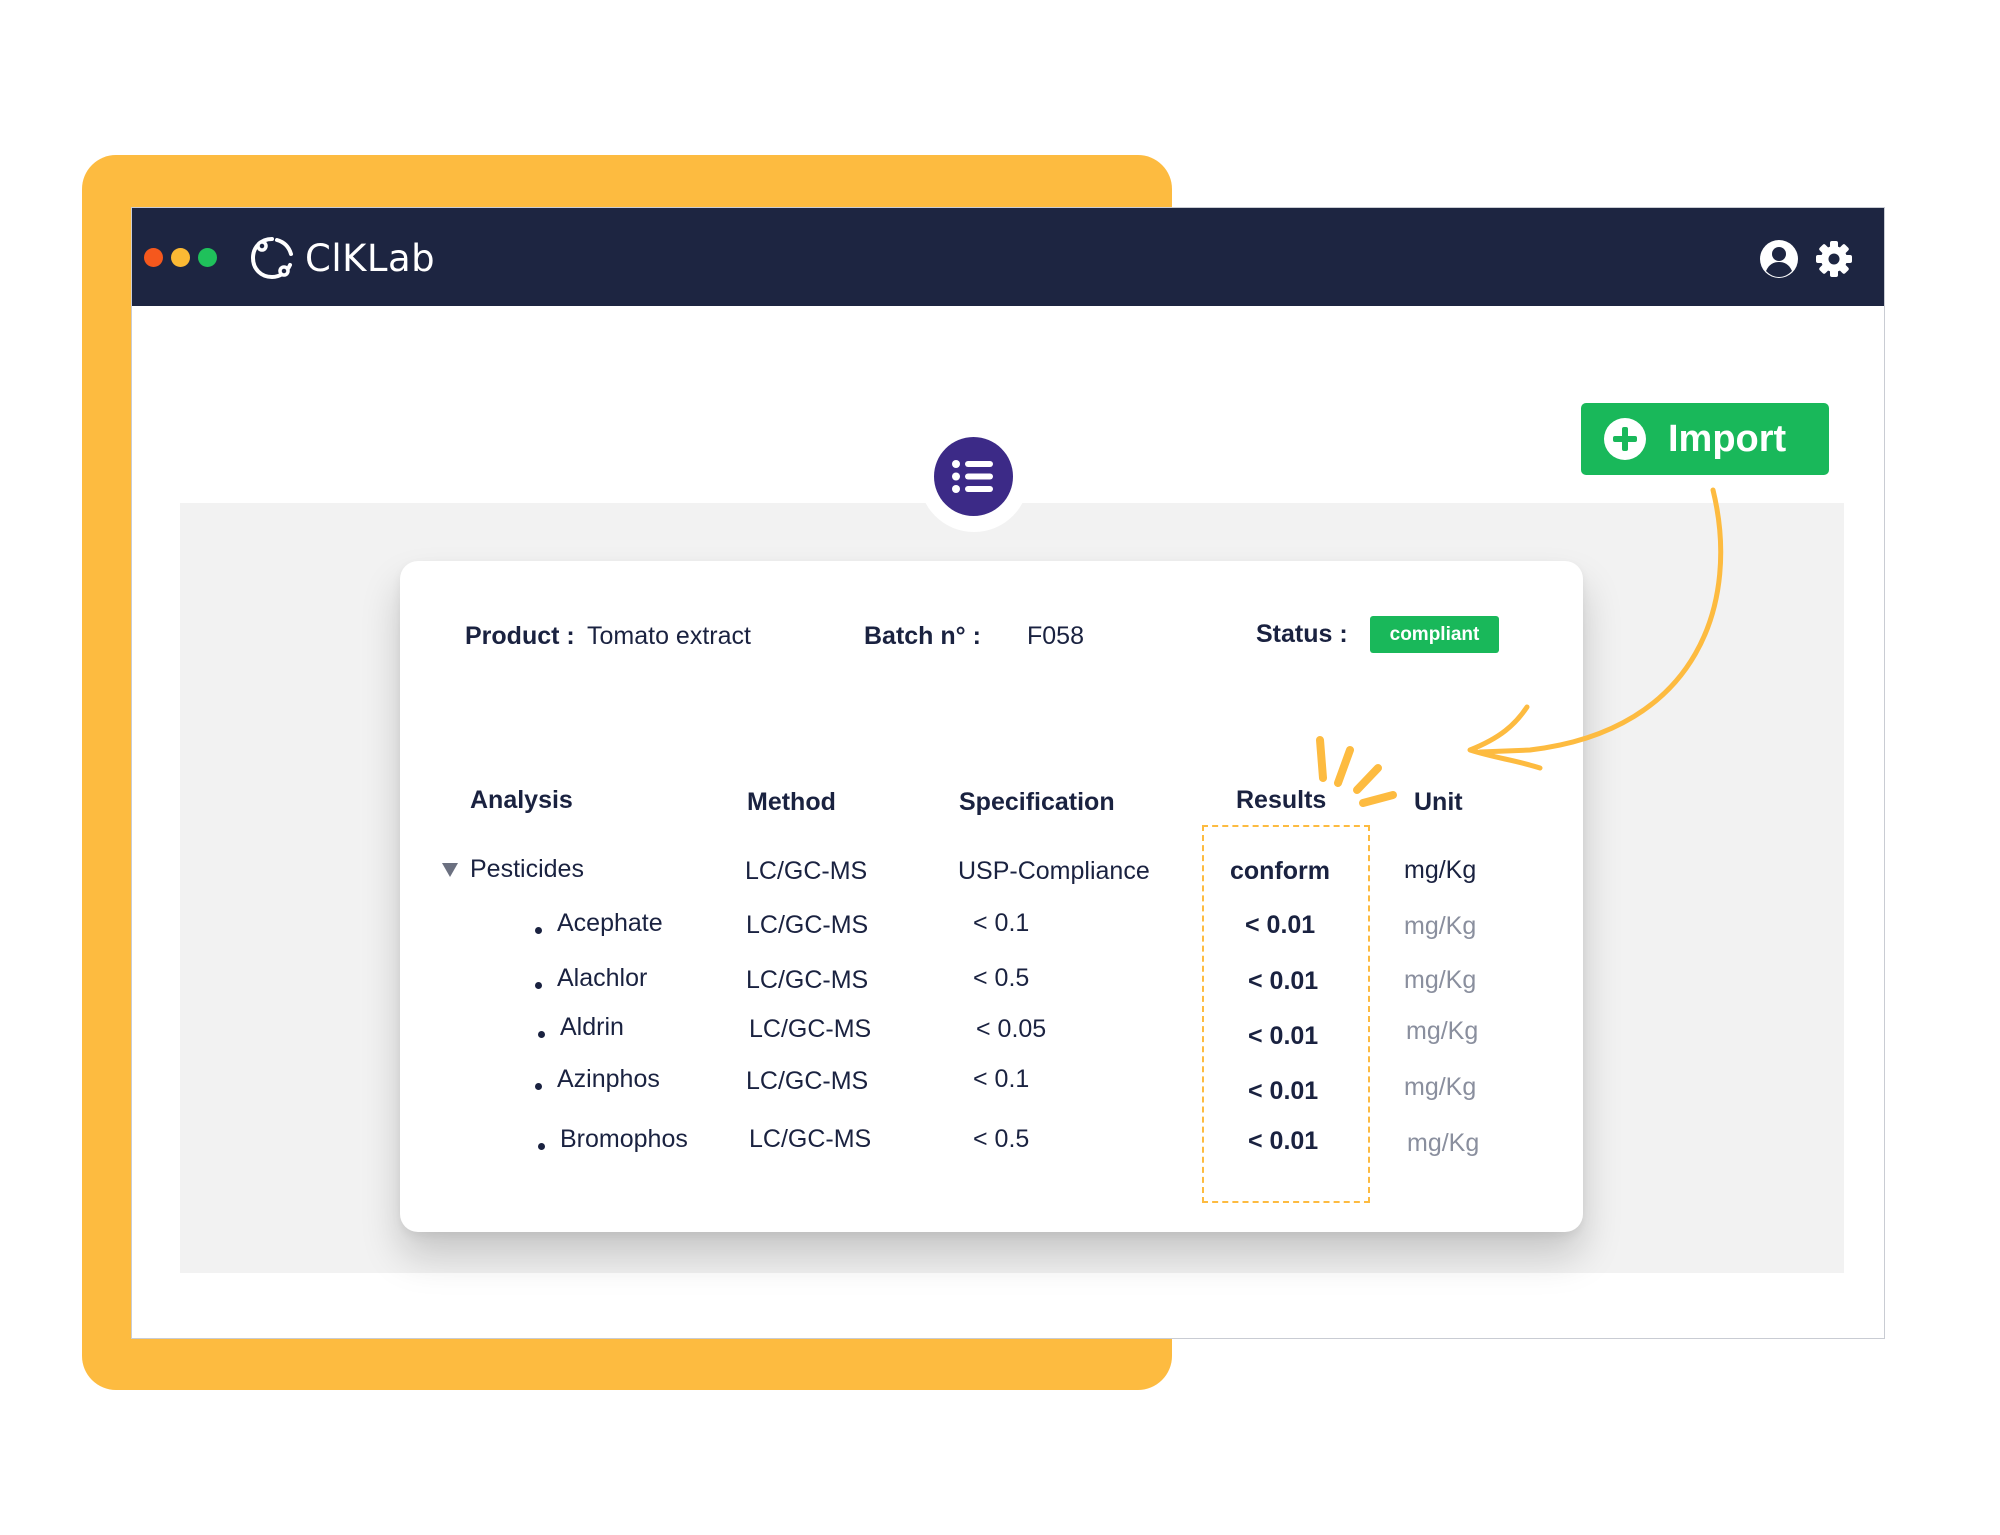 The width and height of the screenshot is (2000, 1535). Describe the element at coordinates (1054, 871) in the screenshot. I see `group-specification: USP-Compliance` at that location.